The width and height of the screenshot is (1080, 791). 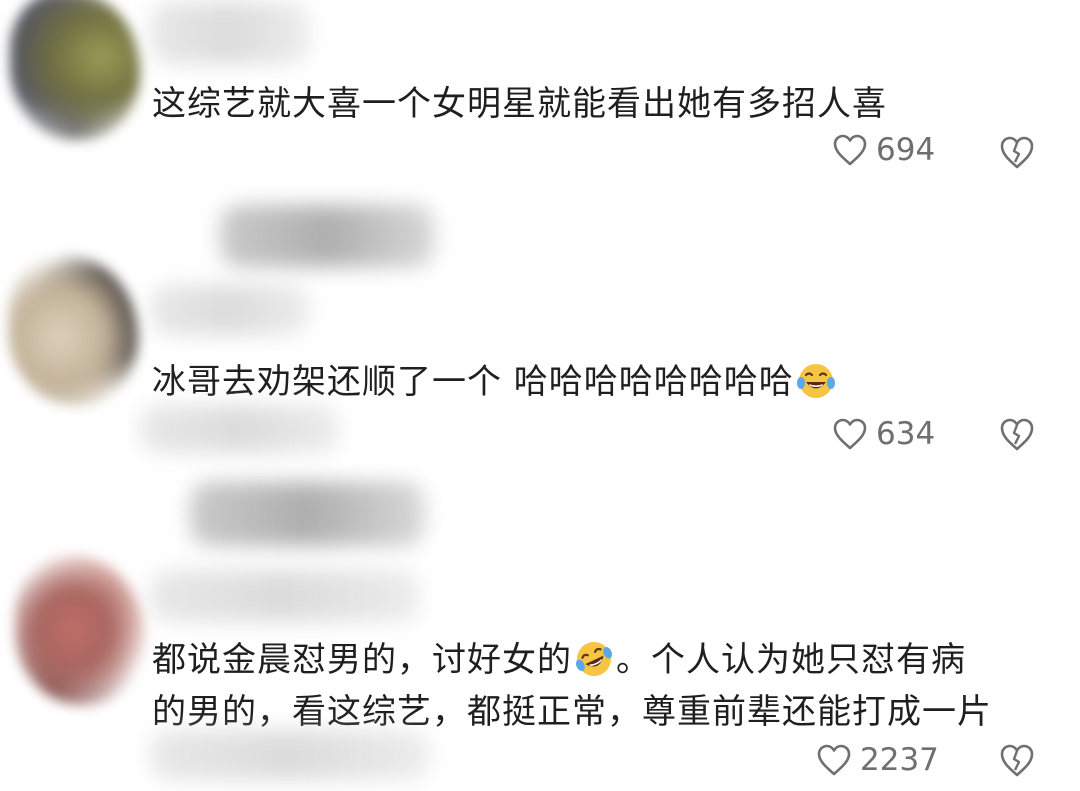 What do you see at coordinates (815, 381) in the screenshot?
I see `laughing-tears-emoji` at bounding box center [815, 381].